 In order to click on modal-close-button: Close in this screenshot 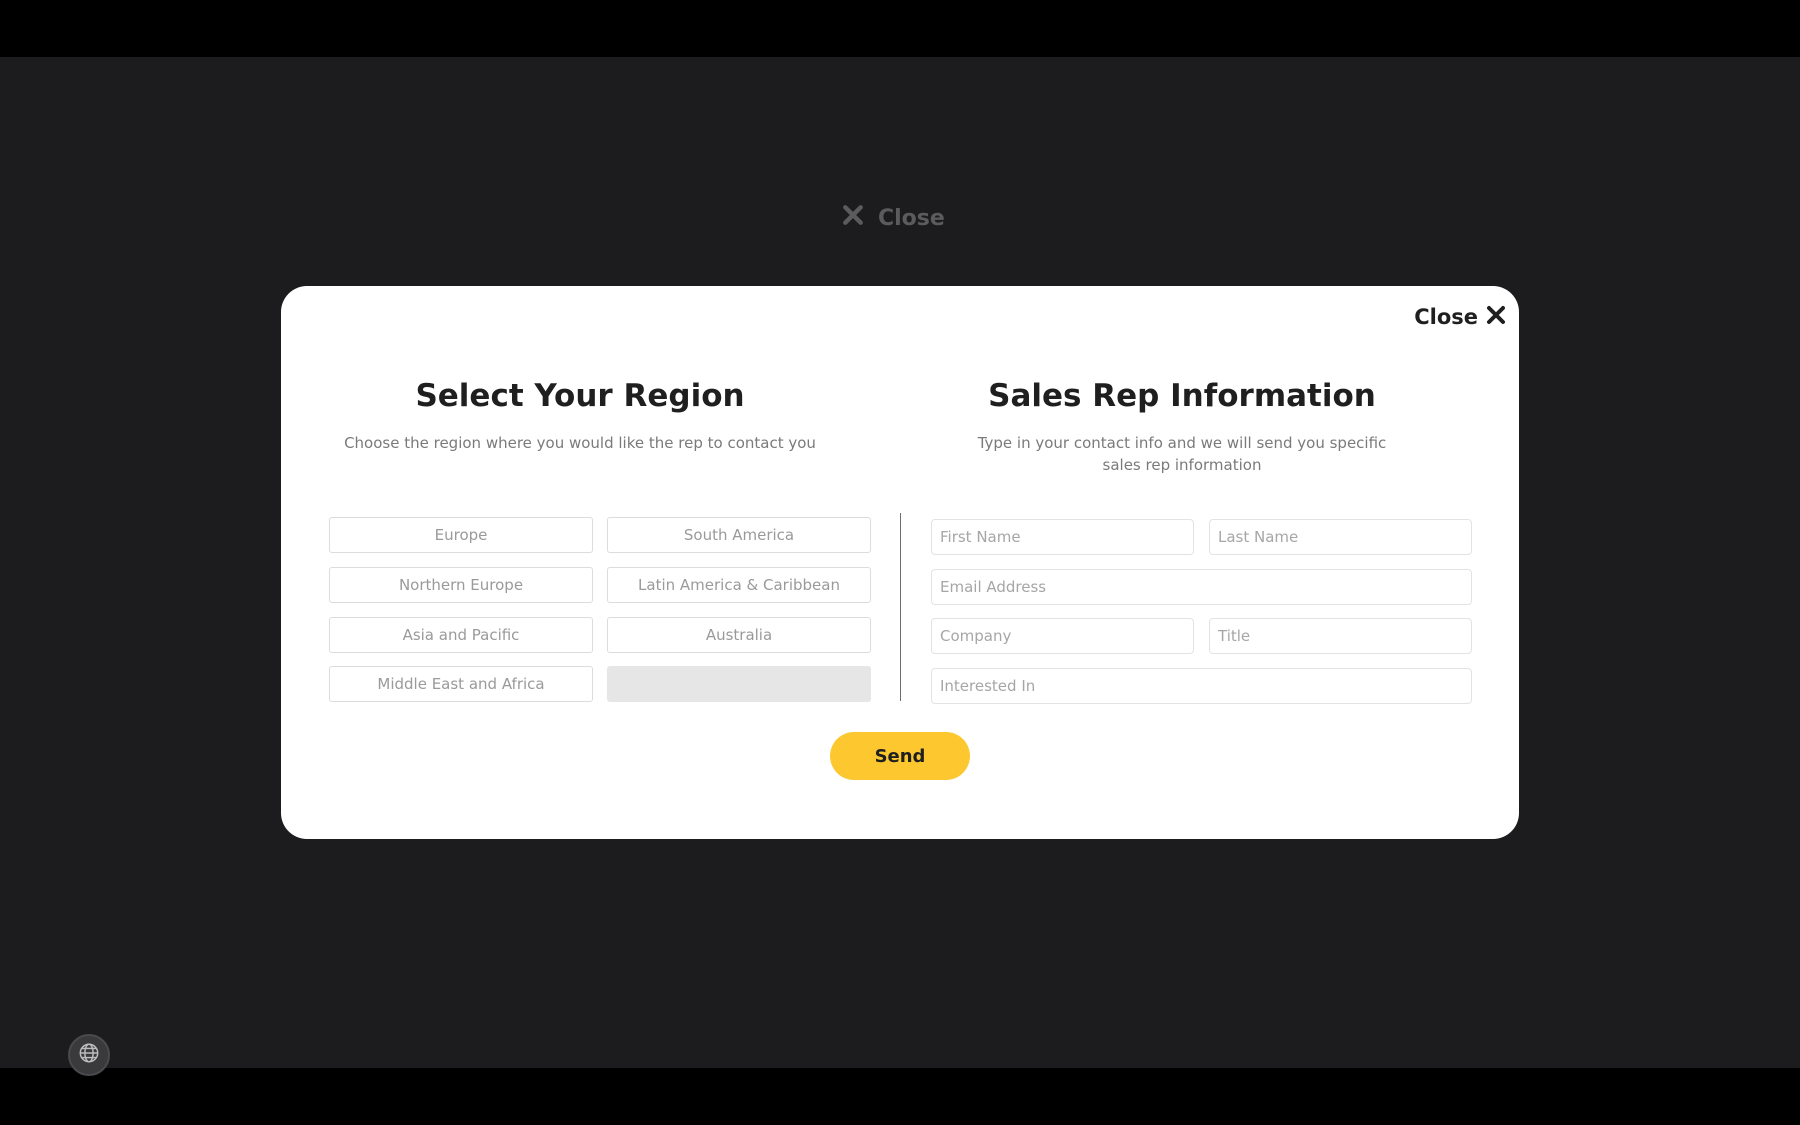, I will do `click(1460, 317)`.